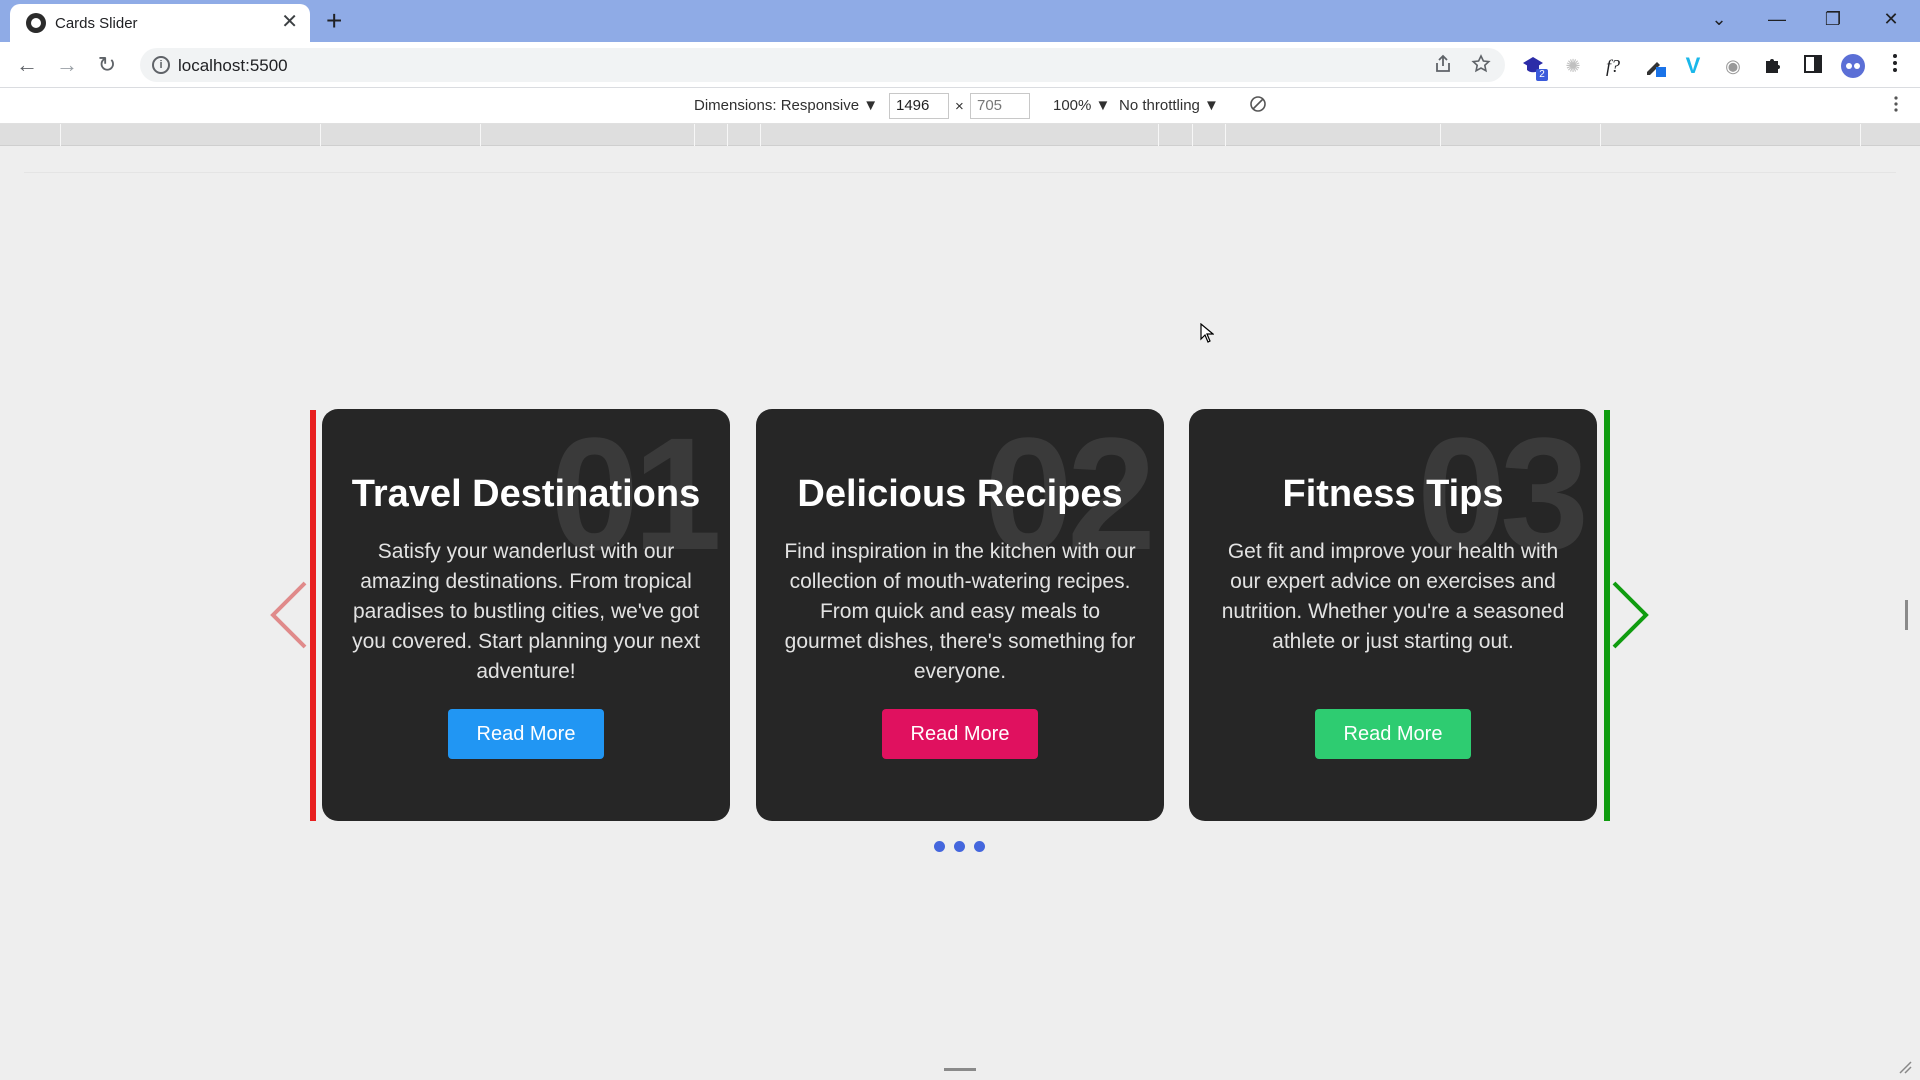 The width and height of the screenshot is (1920, 1080). I want to click on vimeo-extension-icon: V, so click(1693, 66).